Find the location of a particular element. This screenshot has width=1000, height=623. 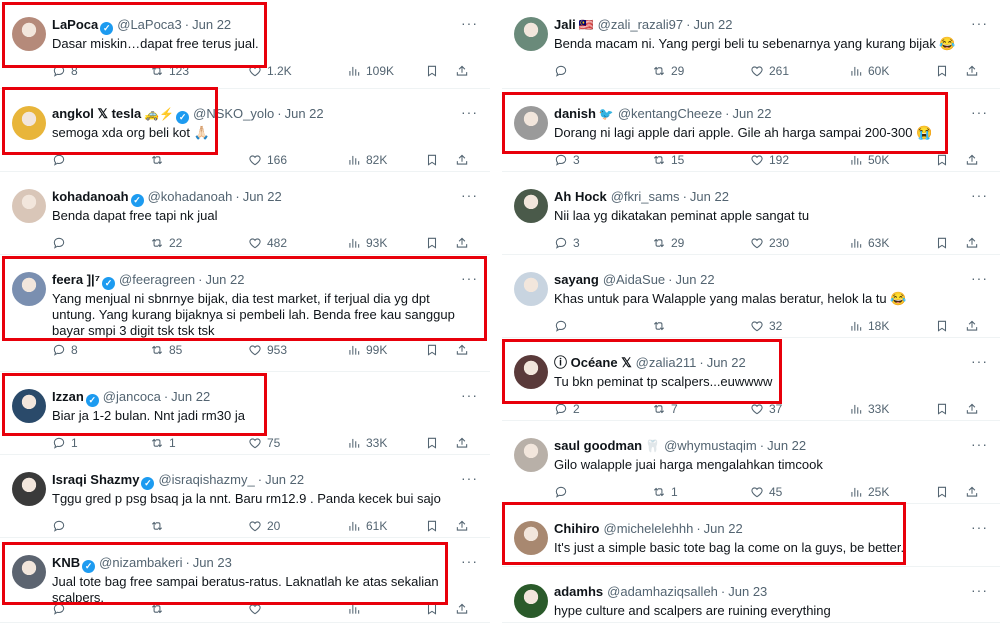

author-handle: @AidaSue is located at coordinates (634, 279).